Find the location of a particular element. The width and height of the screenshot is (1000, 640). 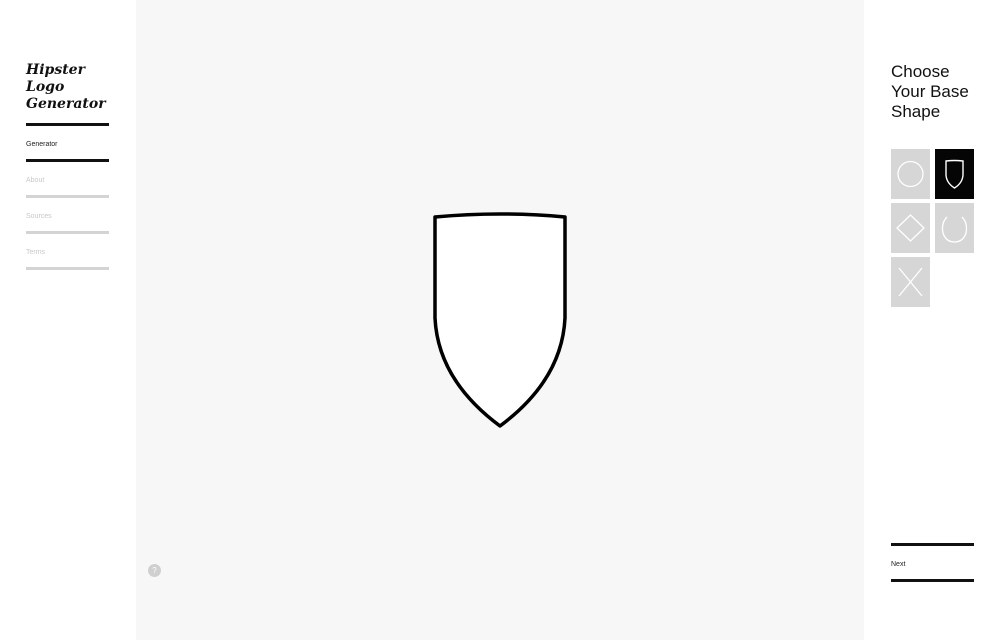

main-nav: Generator About Sources Terms is located at coordinates (67, 196).